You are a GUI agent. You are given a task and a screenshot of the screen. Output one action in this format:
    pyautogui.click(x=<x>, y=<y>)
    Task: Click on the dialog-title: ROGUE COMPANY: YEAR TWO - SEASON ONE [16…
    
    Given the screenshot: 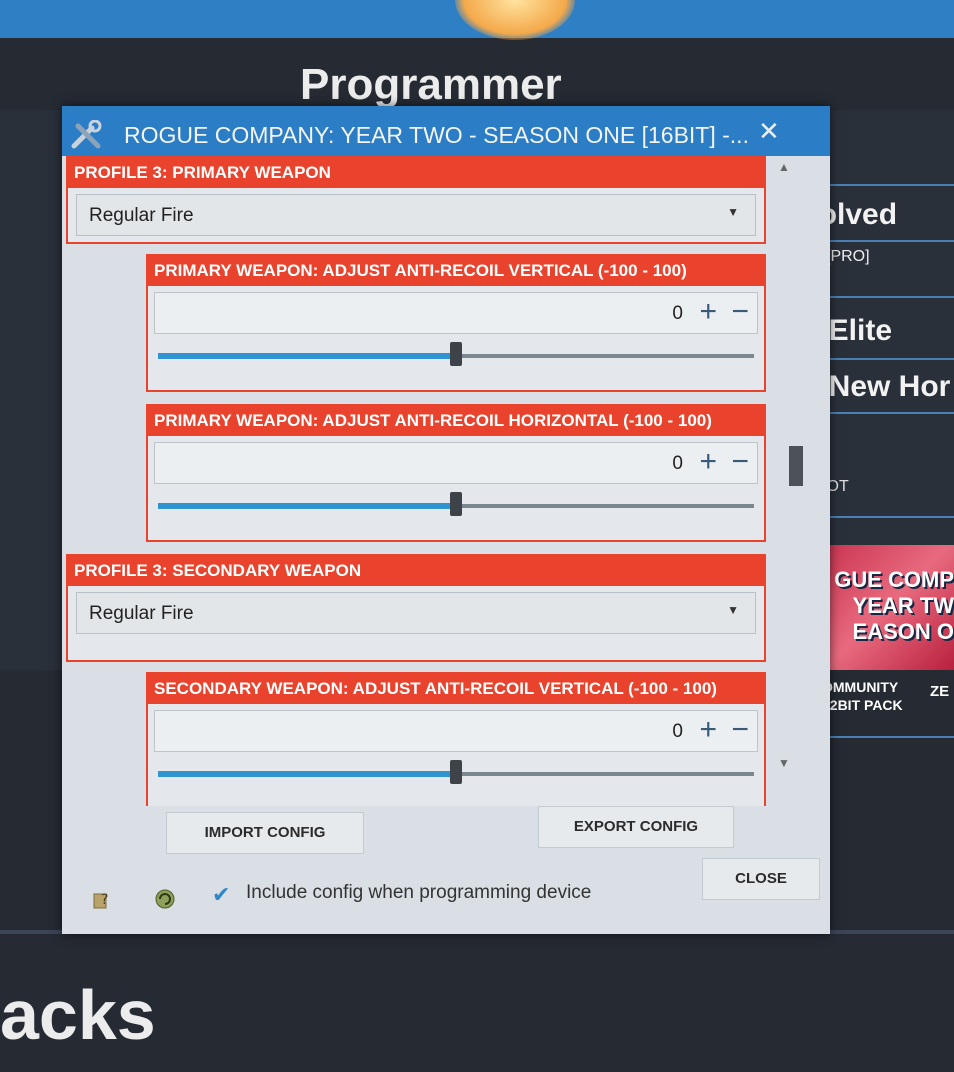 What is the action you would take?
    pyautogui.click(x=436, y=135)
    